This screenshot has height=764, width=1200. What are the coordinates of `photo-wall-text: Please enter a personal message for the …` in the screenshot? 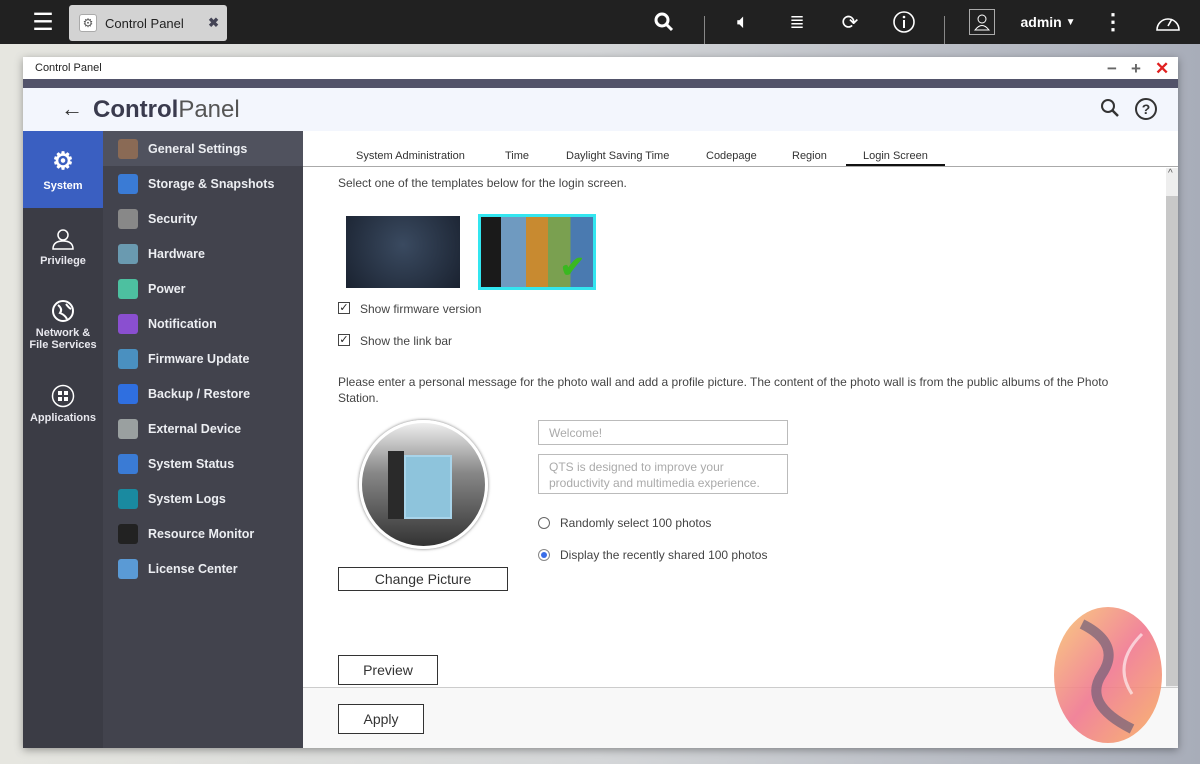 It's located at (723, 390).